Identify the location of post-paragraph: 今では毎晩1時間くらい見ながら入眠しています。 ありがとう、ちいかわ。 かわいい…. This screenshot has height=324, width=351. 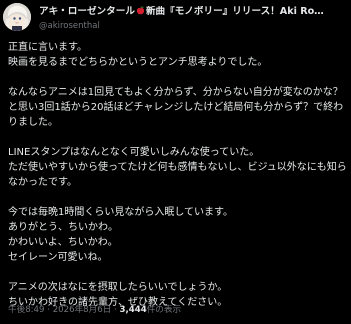
(121, 235).